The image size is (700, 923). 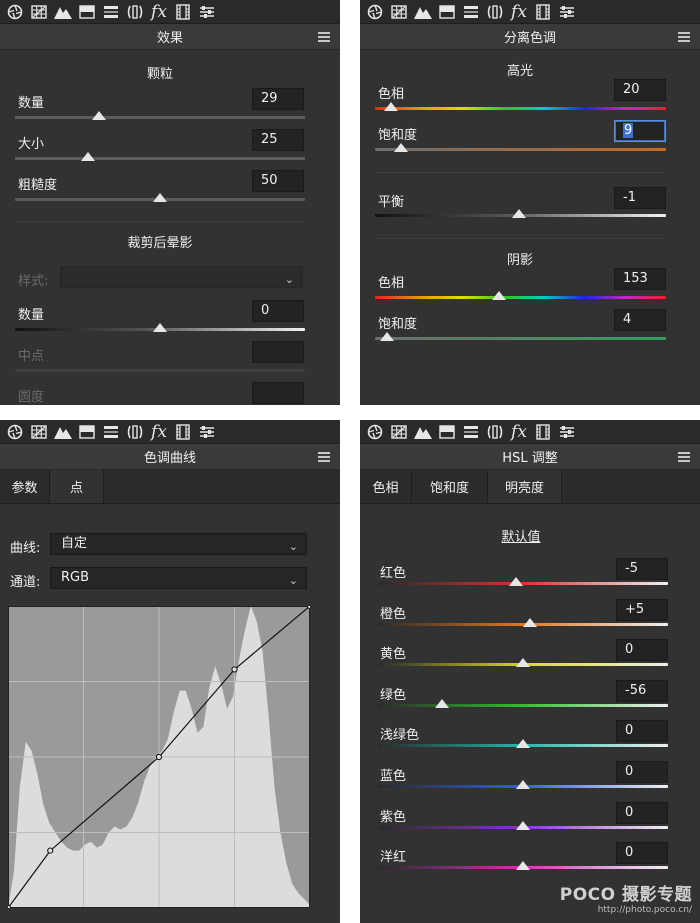 What do you see at coordinates (278, 352) in the screenshot?
I see `vignette-midpoint-input` at bounding box center [278, 352].